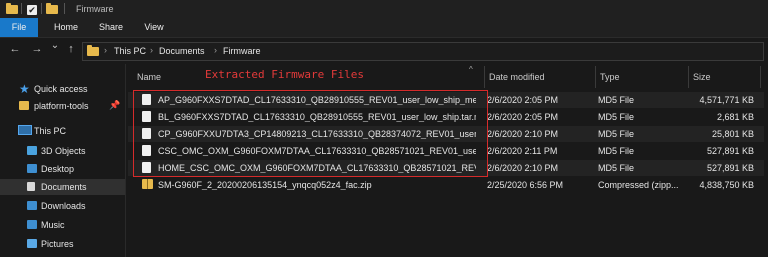 The image size is (768, 257). What do you see at coordinates (284, 74) in the screenshot?
I see `annotation-label: Extracted Firmware Files` at bounding box center [284, 74].